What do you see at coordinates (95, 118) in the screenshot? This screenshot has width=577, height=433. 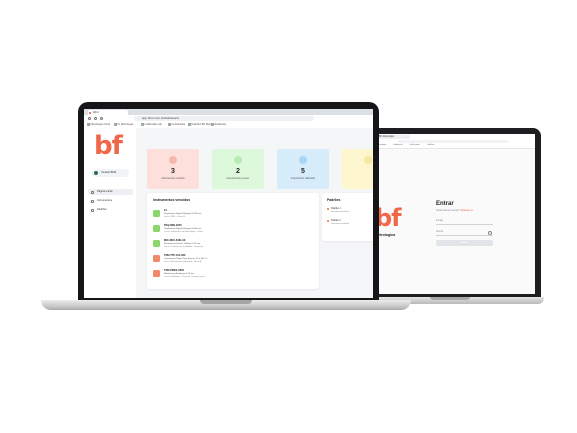 I see `forward-icon` at bounding box center [95, 118].